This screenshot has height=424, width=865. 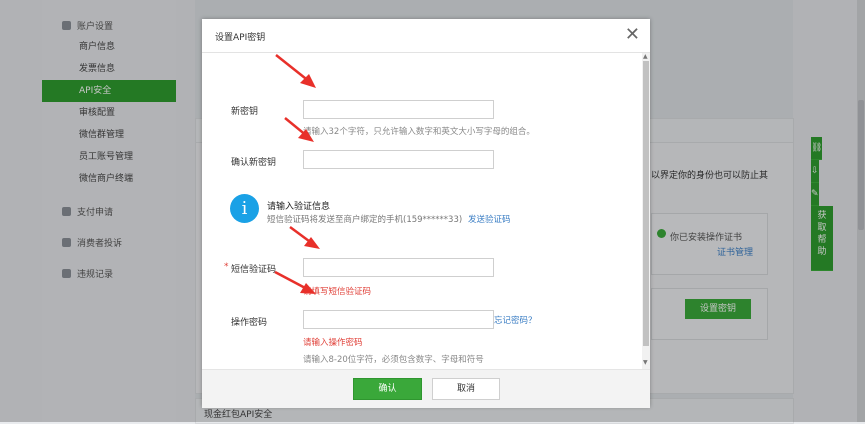 I want to click on annotation-arrows, so click(x=297, y=174).